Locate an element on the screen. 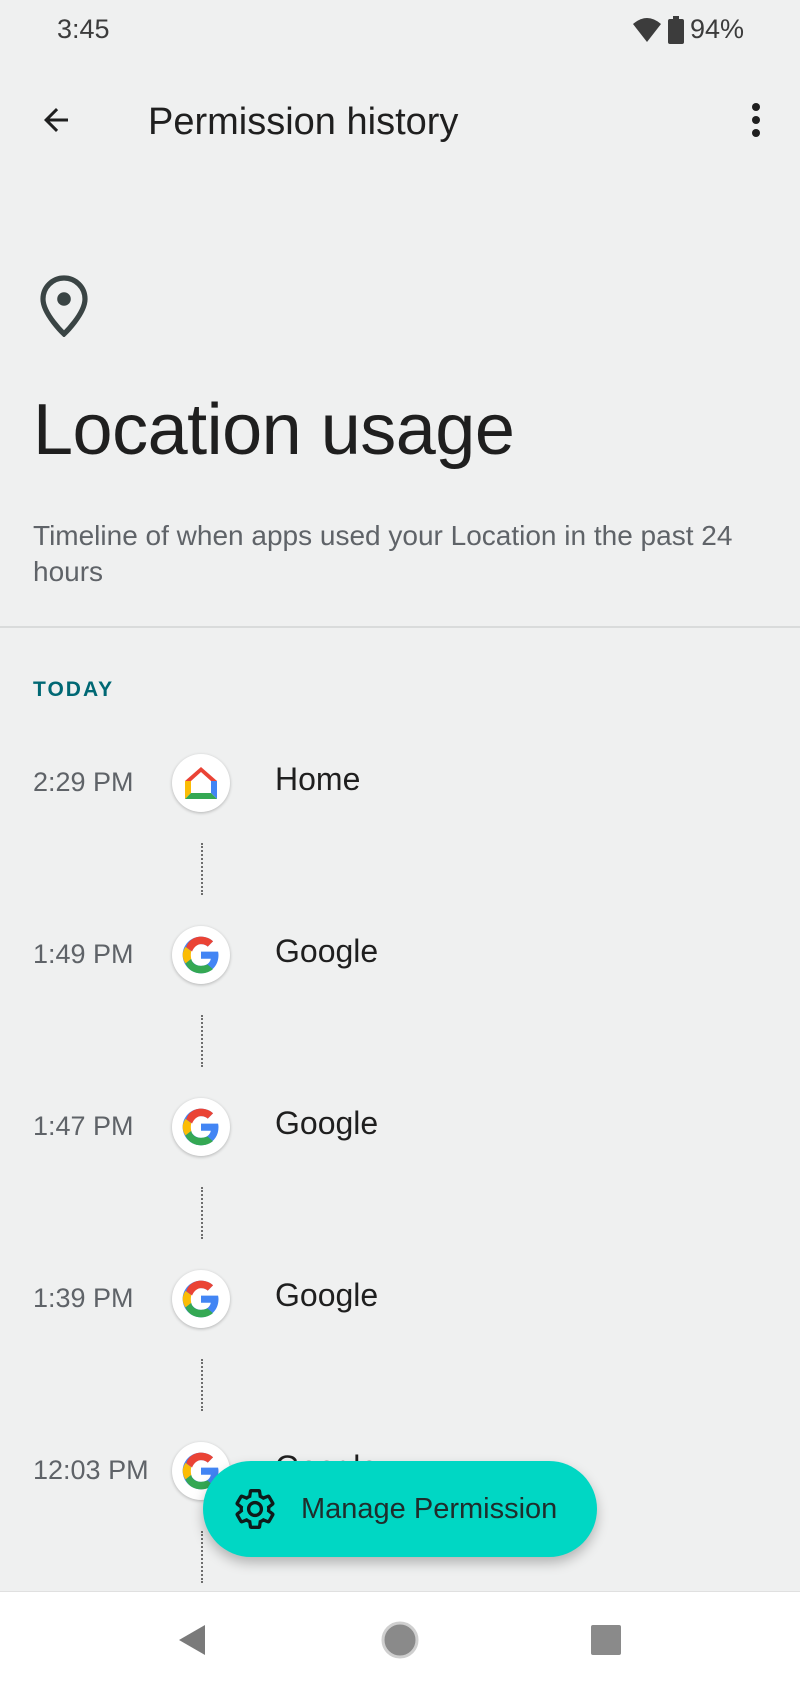 The height and width of the screenshot is (1689, 800). status-time: 3:45 is located at coordinates (83, 29).